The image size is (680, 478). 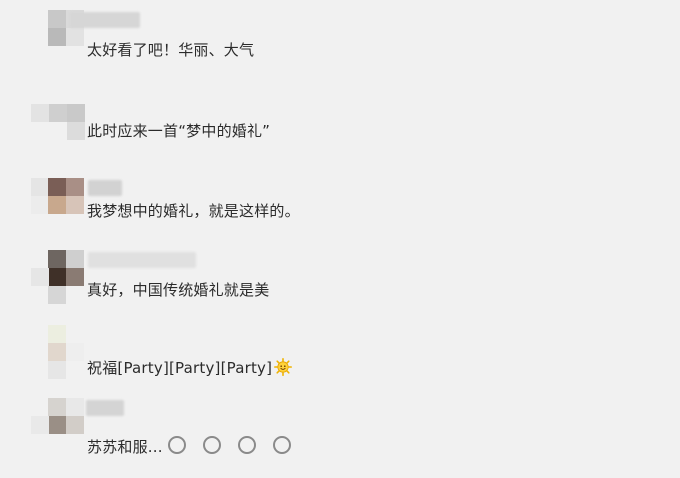 I want to click on comment-text: 祝福[Party][Party][Party], so click(x=190, y=368).